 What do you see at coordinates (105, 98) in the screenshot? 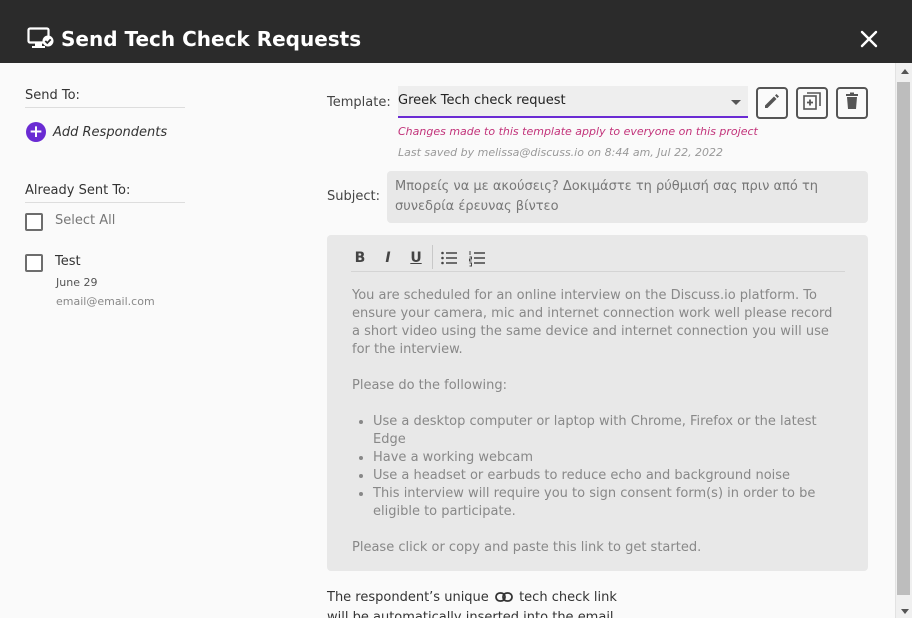
I see `send-to-label: Send To:` at bounding box center [105, 98].